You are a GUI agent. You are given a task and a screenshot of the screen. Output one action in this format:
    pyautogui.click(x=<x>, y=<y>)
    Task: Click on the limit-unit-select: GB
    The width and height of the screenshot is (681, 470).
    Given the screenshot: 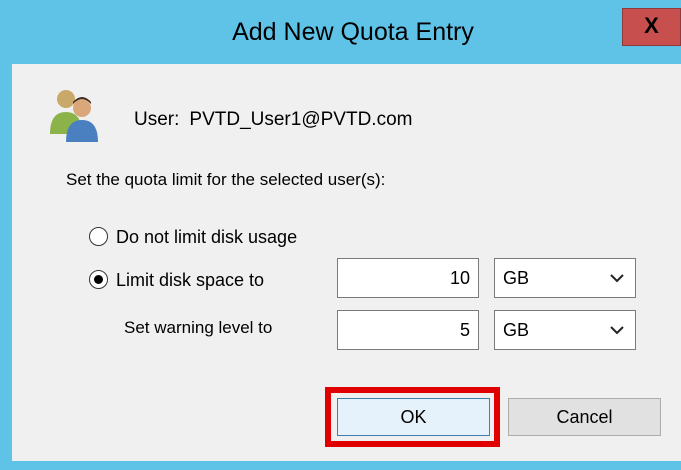 What is the action you would take?
    pyautogui.click(x=565, y=278)
    